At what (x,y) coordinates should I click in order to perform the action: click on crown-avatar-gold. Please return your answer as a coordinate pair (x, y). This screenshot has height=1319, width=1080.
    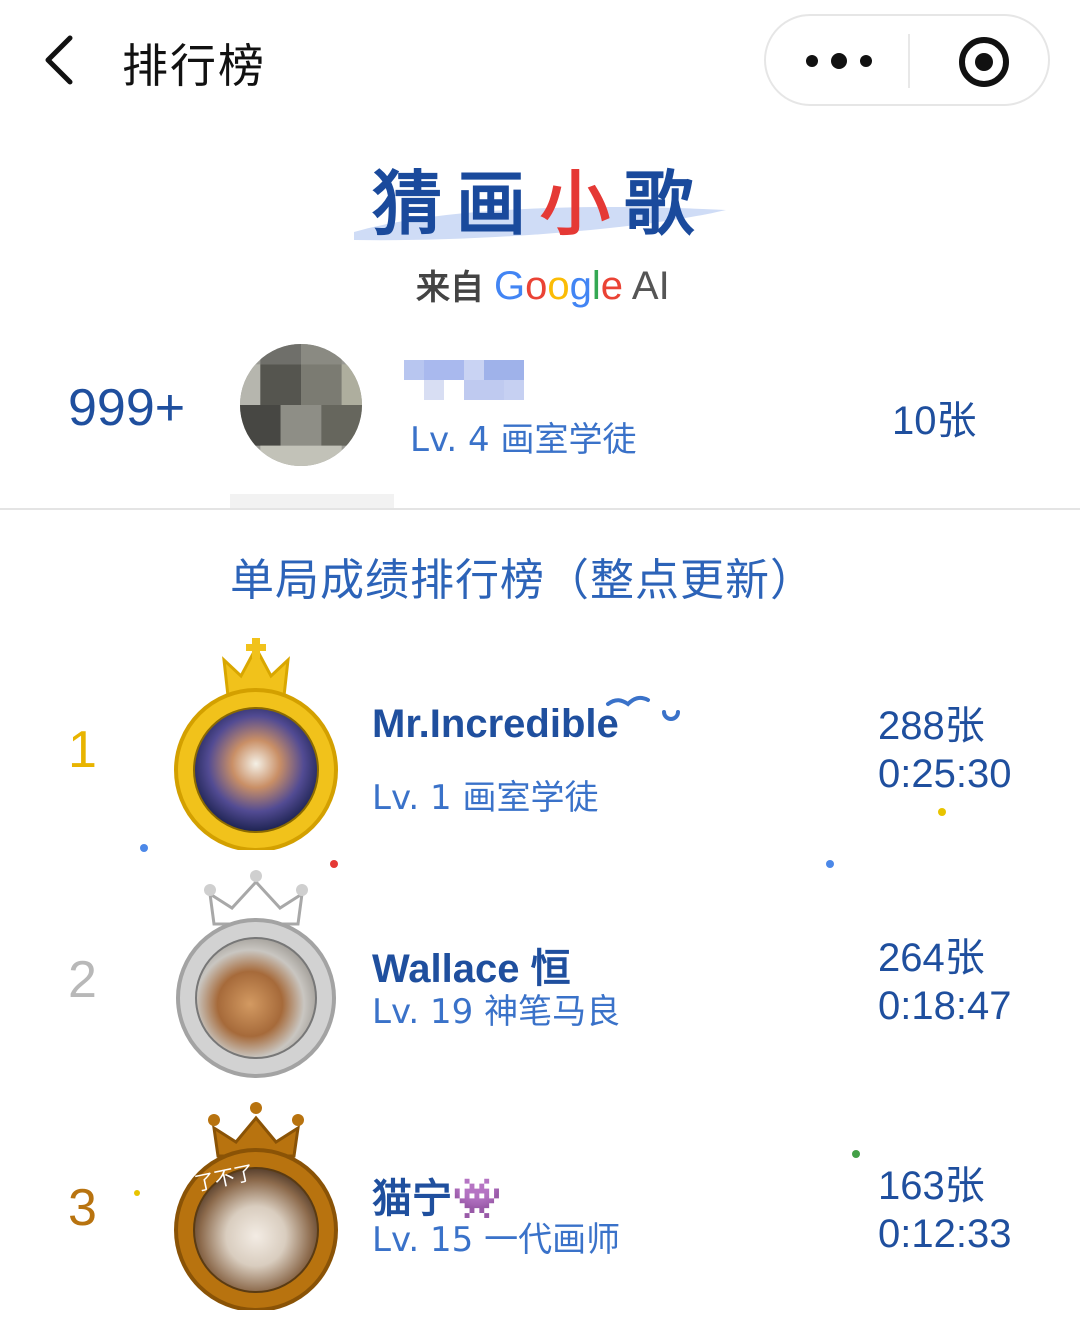
    Looking at the image, I should click on (256, 744).